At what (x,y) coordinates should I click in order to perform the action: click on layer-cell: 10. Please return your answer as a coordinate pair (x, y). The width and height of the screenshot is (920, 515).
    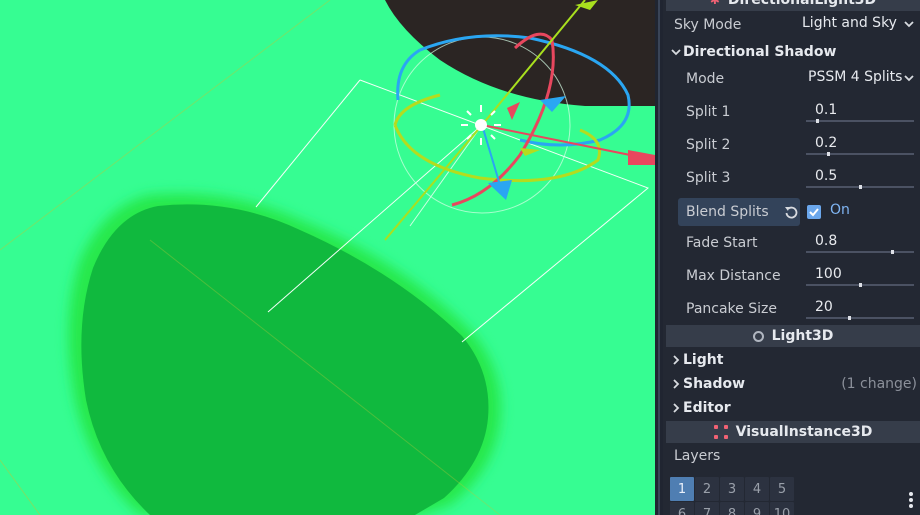
    Looking at the image, I should click on (782, 508).